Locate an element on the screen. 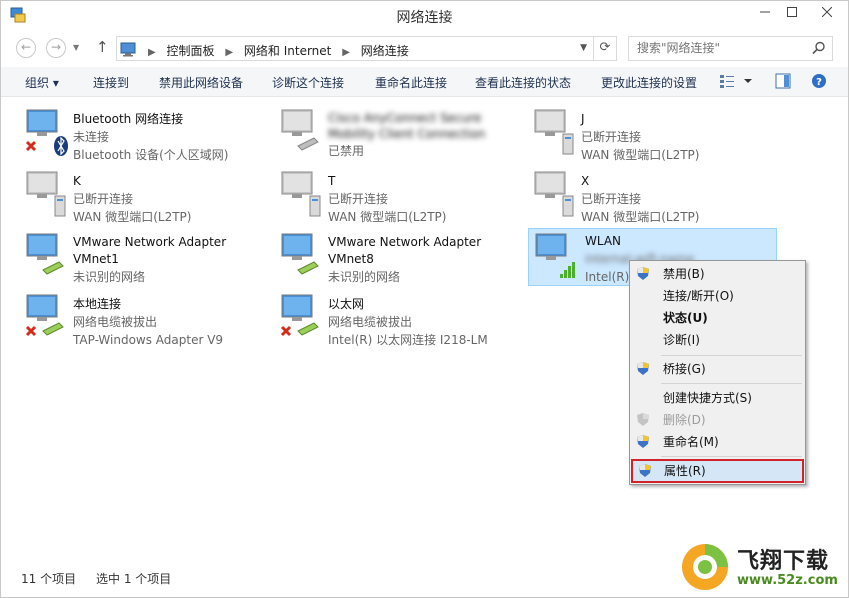 This screenshot has height=598, width=849. address-dropdown-icon: ▼ is located at coordinates (583, 48).